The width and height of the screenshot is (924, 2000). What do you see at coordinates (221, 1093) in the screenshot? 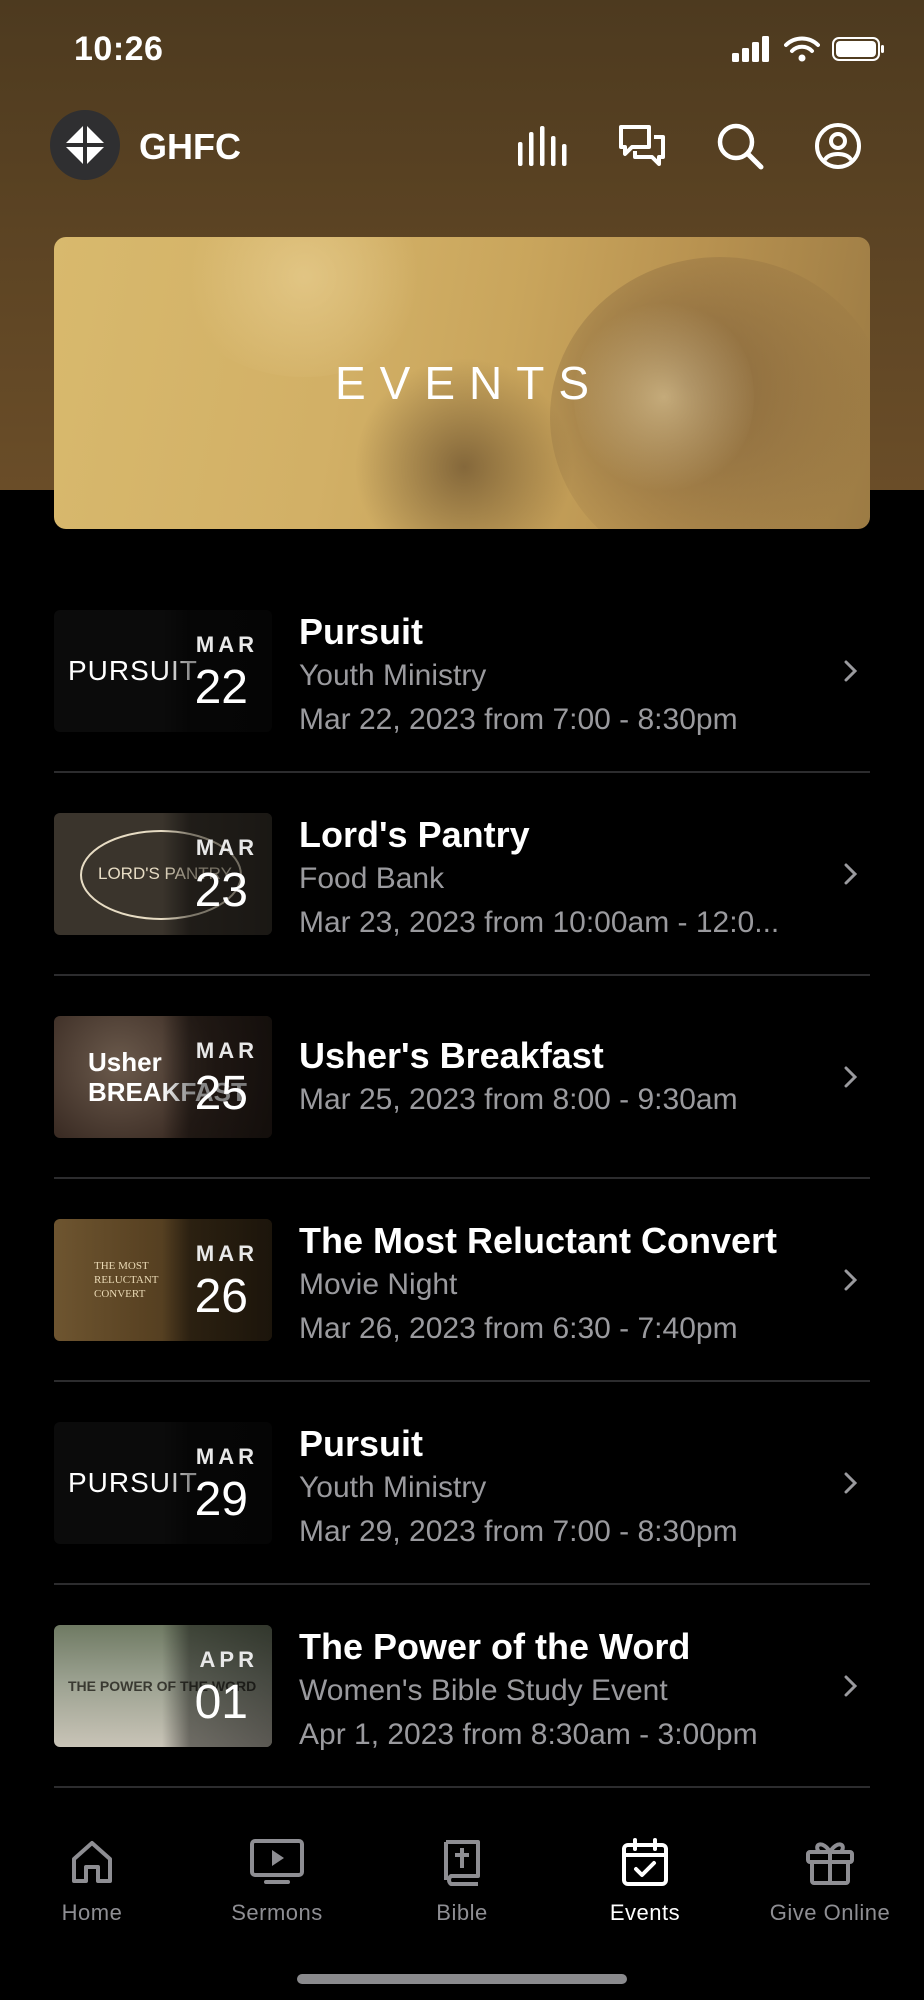
I see `date-day: 25` at bounding box center [221, 1093].